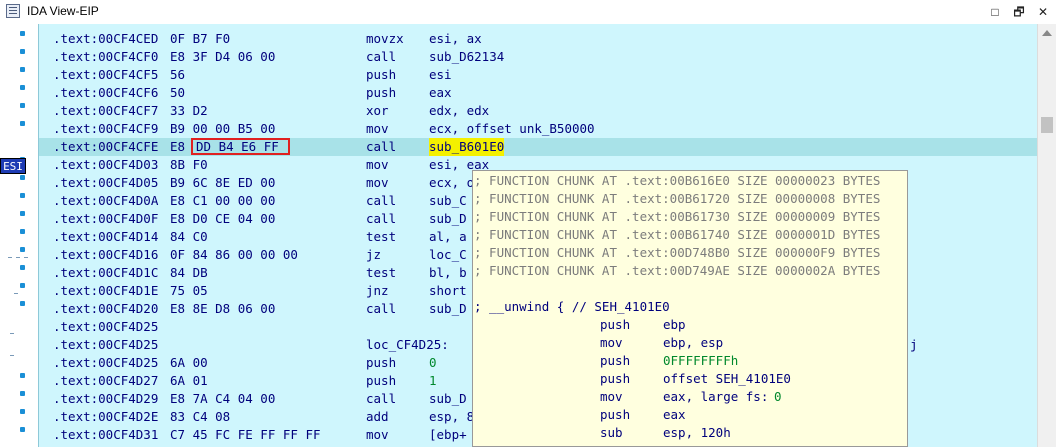  I want to click on preview-instruction: sub esp, 120h, so click(665, 432).